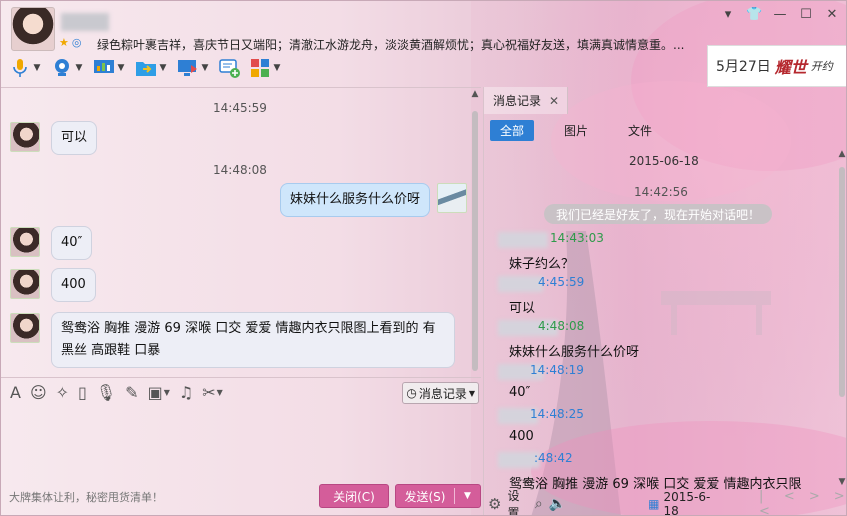 The height and width of the screenshot is (516, 847). I want to click on voice-message-icon: 🎙, so click(106, 392).